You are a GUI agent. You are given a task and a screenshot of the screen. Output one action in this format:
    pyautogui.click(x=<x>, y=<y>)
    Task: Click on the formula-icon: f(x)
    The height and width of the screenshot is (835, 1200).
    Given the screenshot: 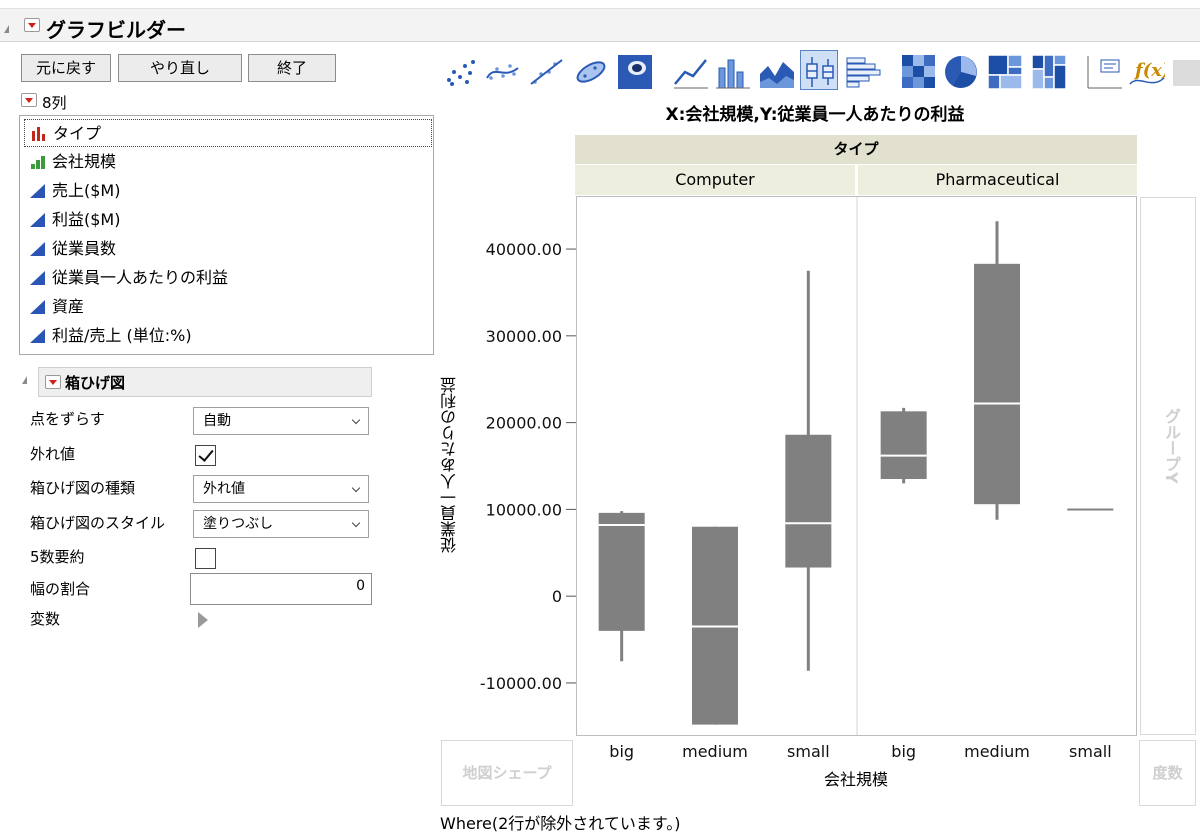 What is the action you would take?
    pyautogui.click(x=1145, y=70)
    